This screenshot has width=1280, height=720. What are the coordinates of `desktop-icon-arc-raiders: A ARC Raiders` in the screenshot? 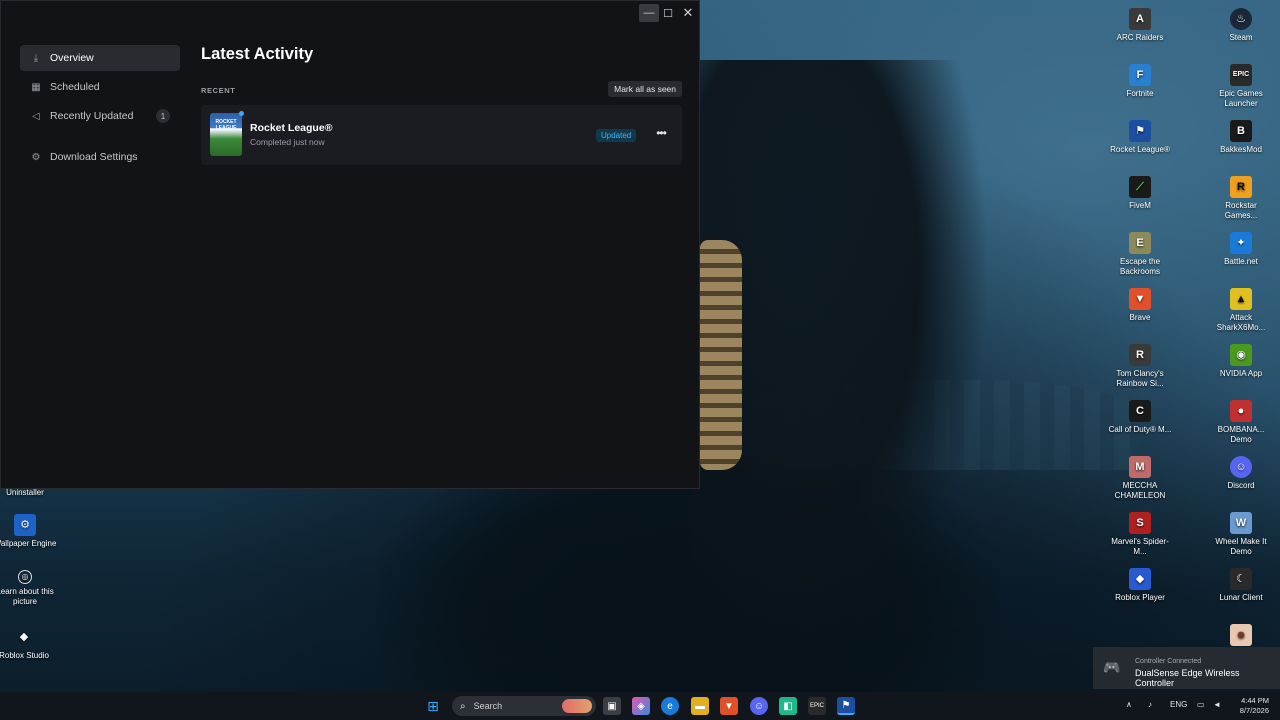 It's located at (1140, 25).